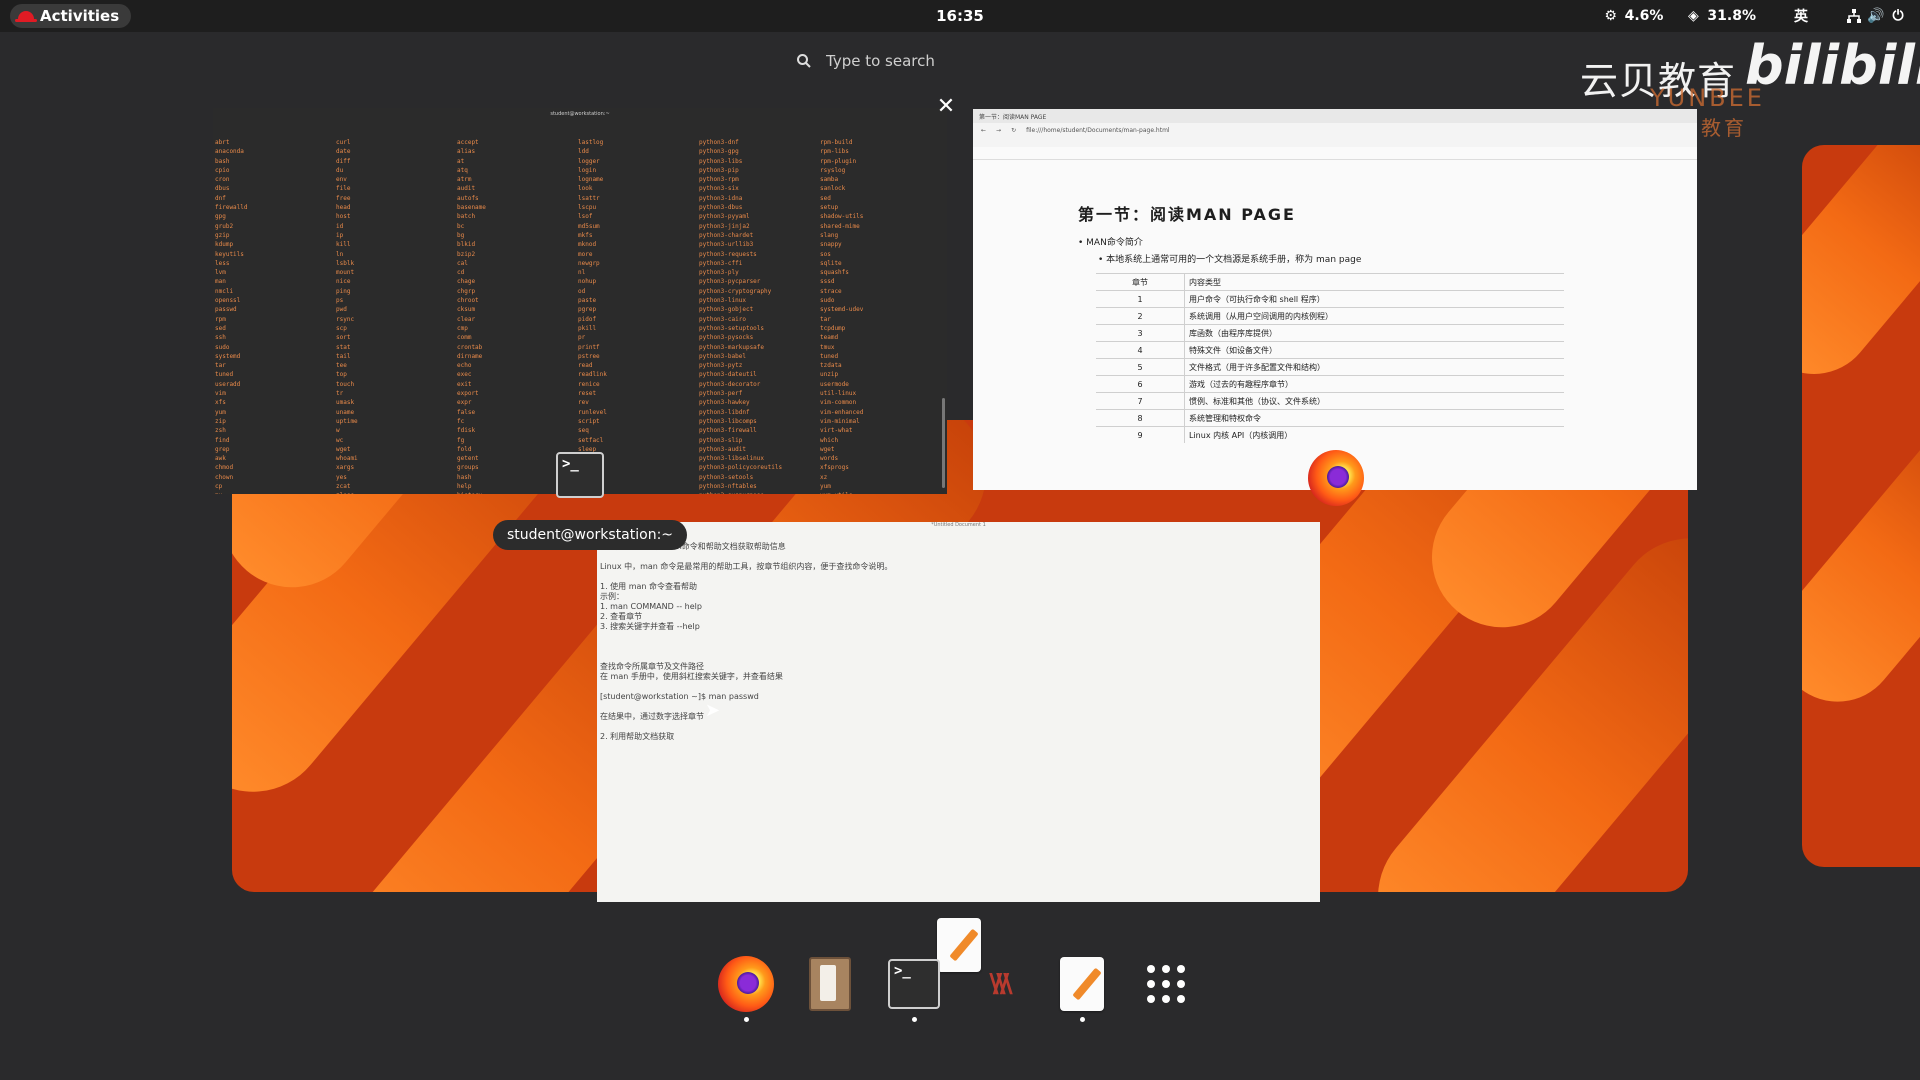 This screenshot has height=1080, width=1920. I want to click on watermark-brand-en: YUNBEE, so click(1707, 98).